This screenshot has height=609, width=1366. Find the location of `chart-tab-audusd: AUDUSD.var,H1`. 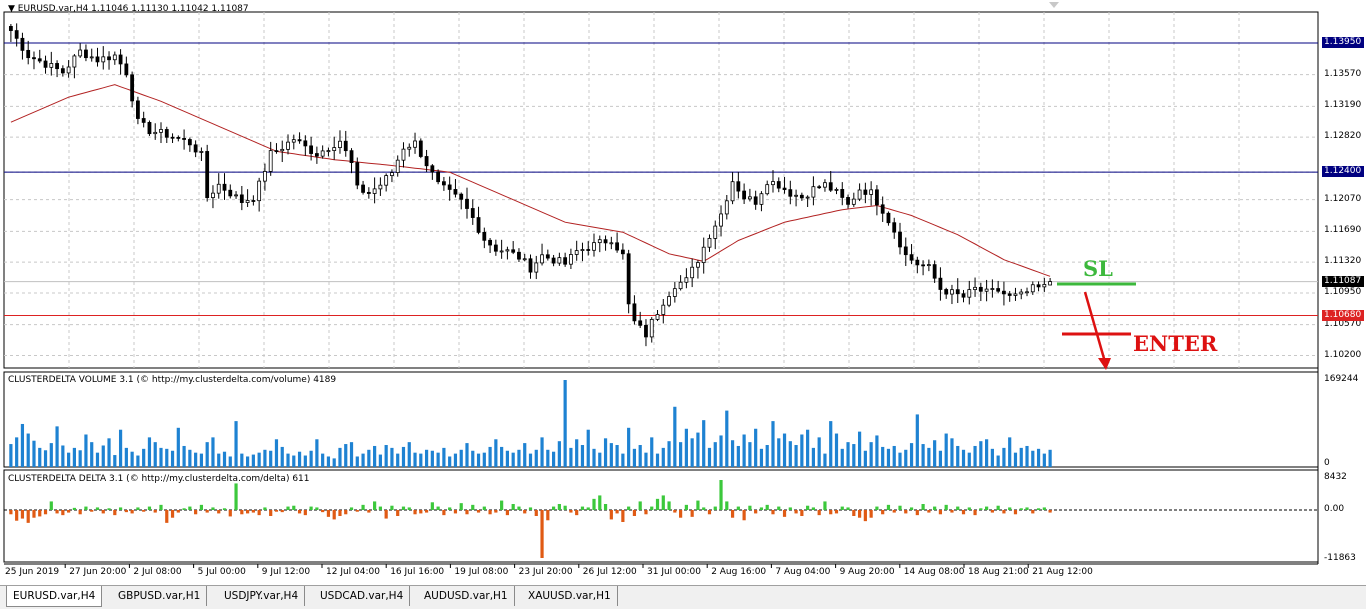

chart-tab-audusd: AUDUSD.var,H1 is located at coordinates (466, 596).